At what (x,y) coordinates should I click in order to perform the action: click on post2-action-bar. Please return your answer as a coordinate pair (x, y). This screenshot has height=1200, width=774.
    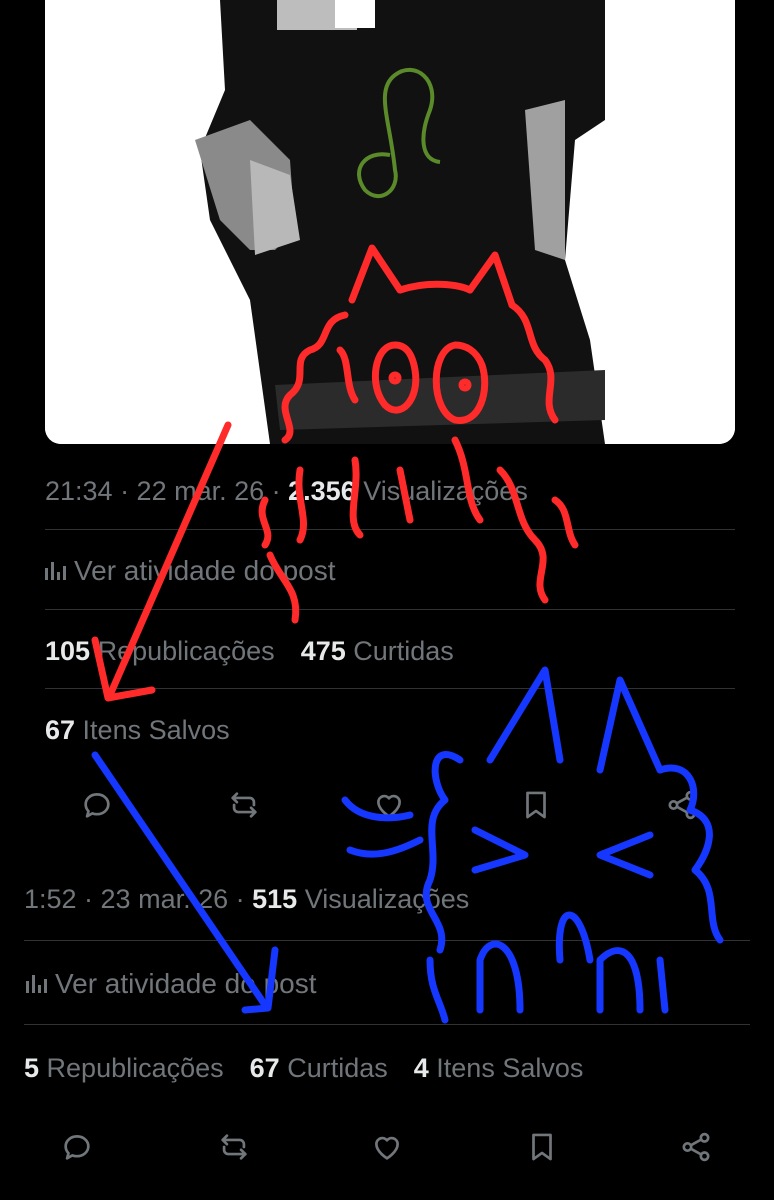
    Looking at the image, I should click on (387, 1152).